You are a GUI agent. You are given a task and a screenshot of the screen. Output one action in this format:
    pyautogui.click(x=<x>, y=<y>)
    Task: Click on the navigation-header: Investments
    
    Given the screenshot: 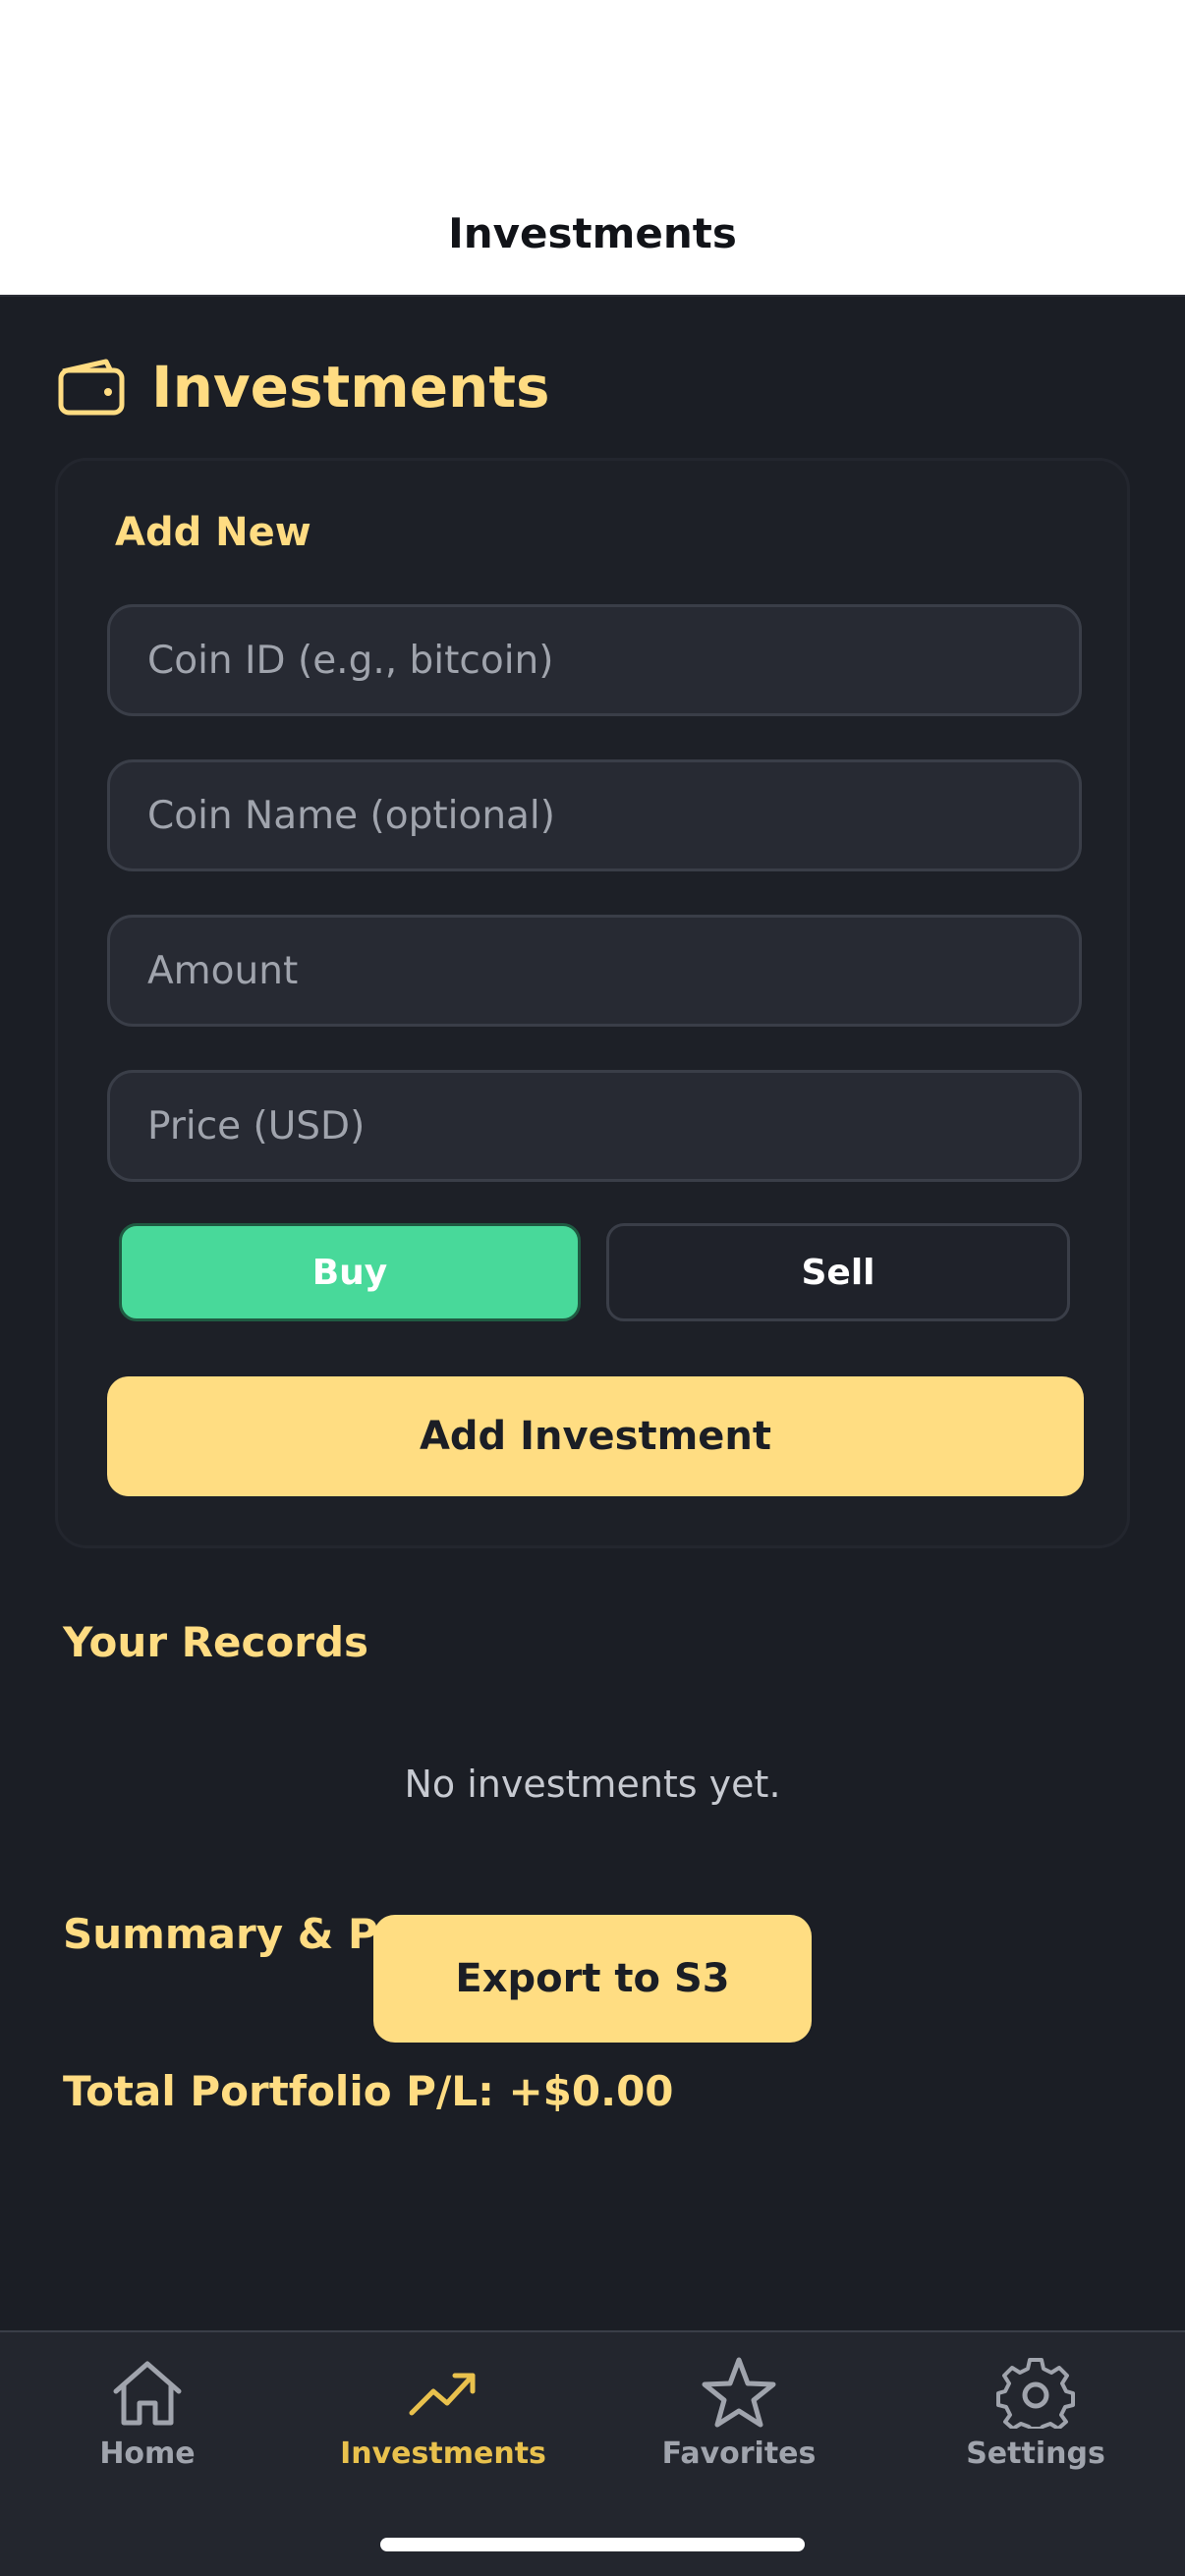 What is the action you would take?
    pyautogui.click(x=592, y=148)
    